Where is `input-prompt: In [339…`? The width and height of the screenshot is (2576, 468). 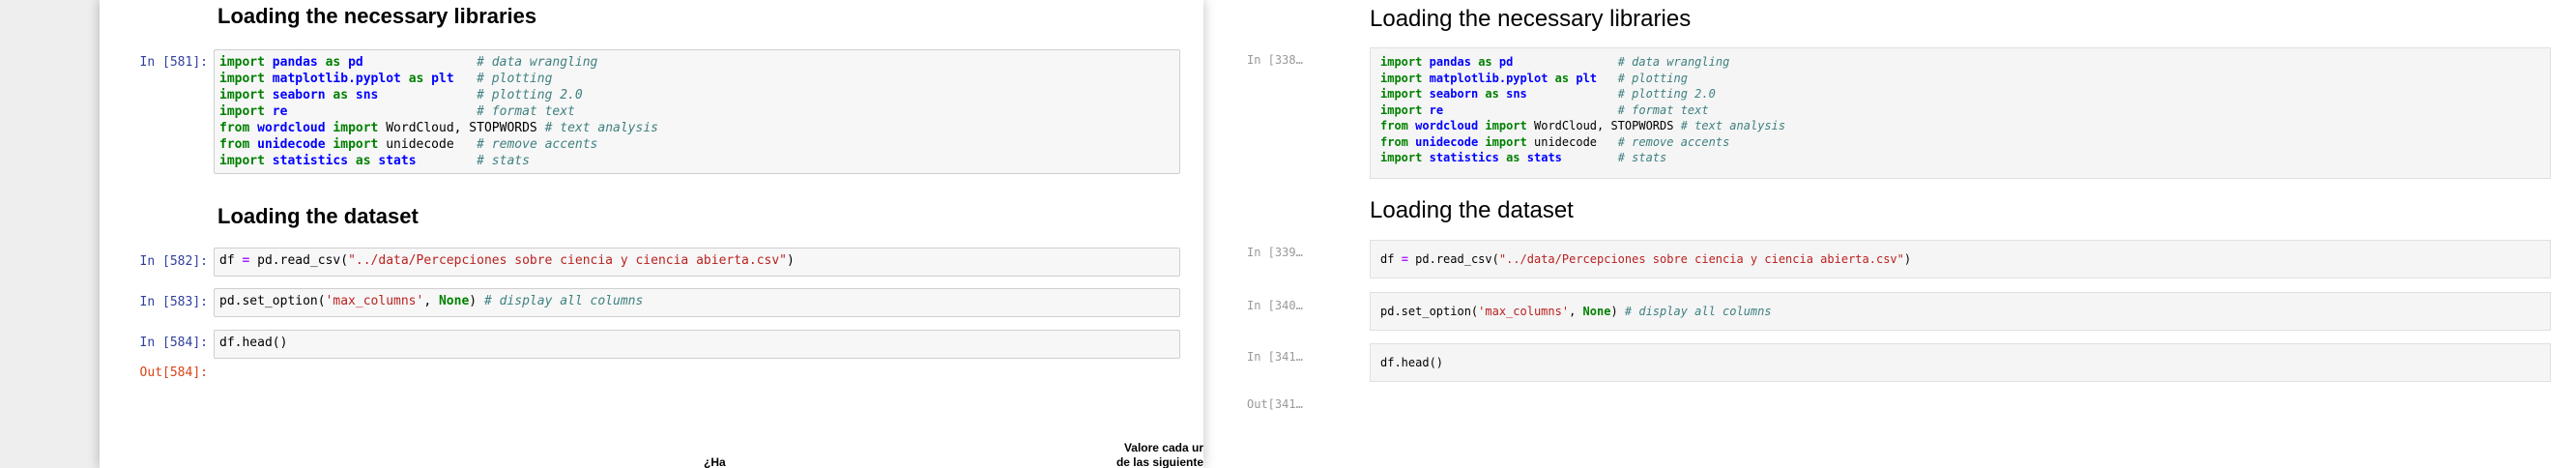 input-prompt: In [339… is located at coordinates (1275, 252).